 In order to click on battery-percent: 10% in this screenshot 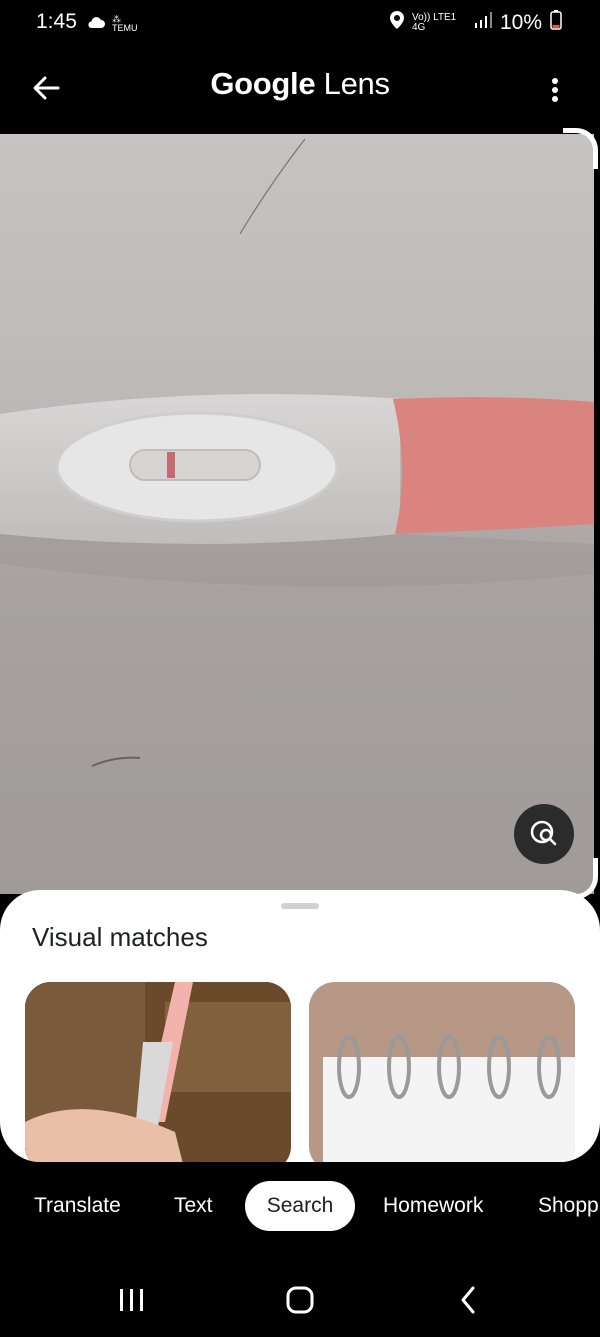, I will do `click(520, 22)`.